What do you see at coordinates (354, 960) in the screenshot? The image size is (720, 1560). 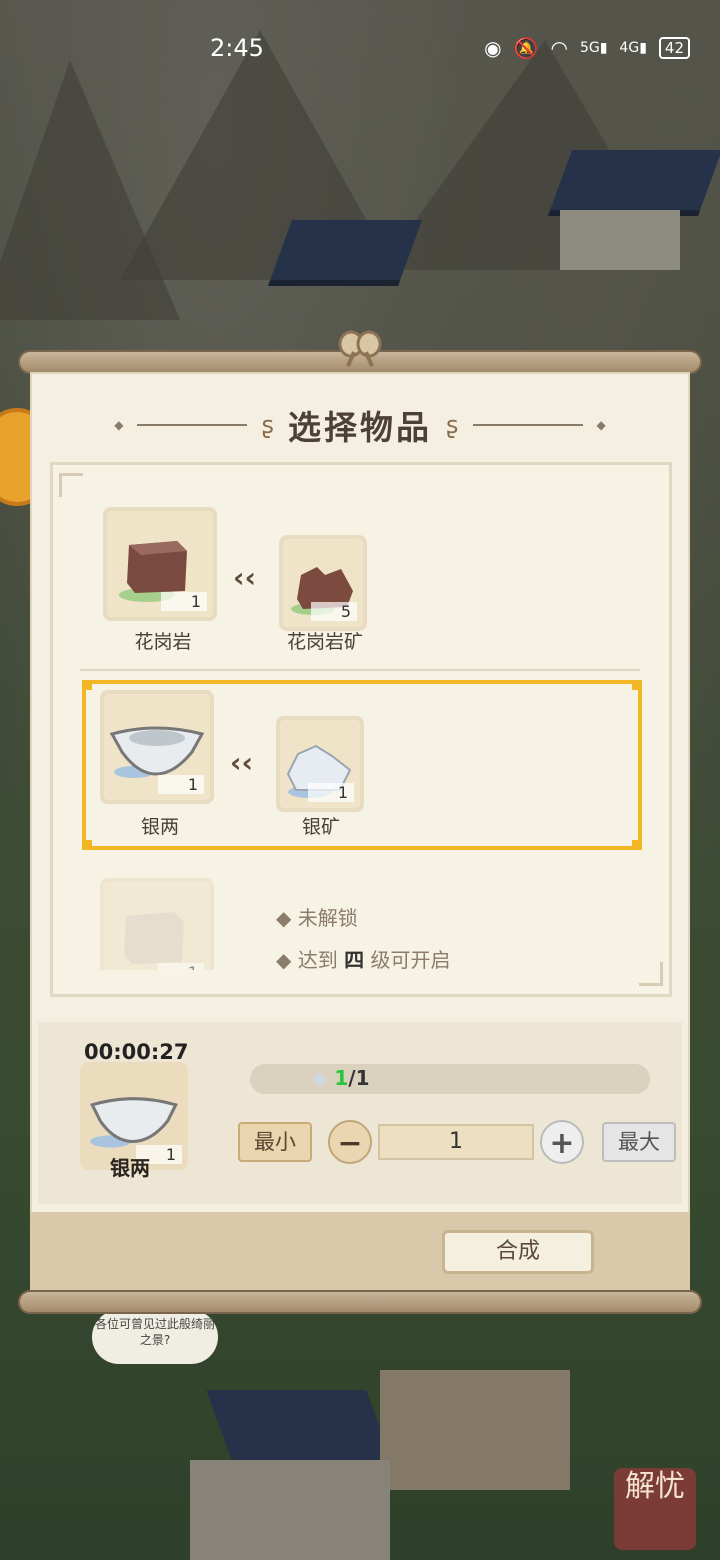 I see `unlock-level: 四` at bounding box center [354, 960].